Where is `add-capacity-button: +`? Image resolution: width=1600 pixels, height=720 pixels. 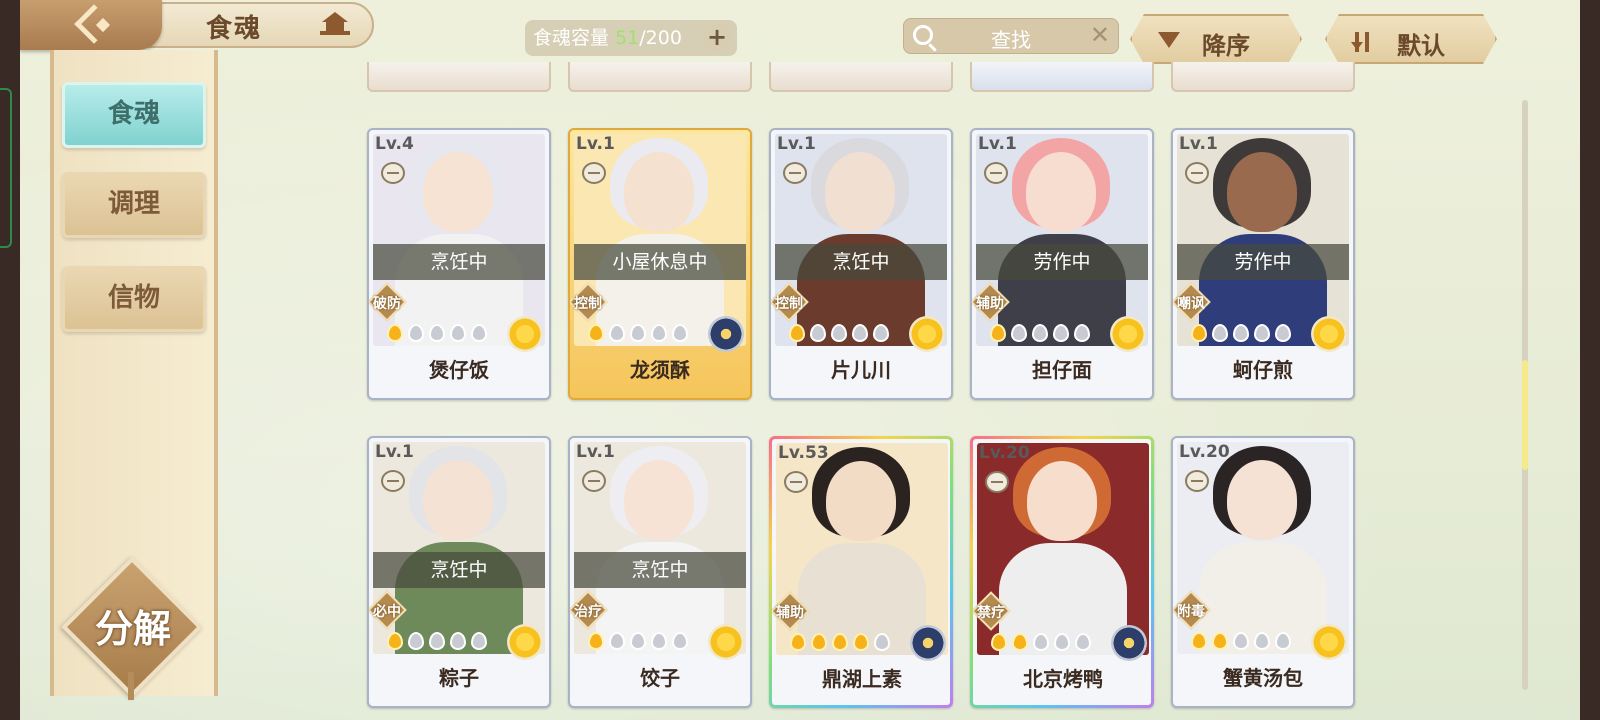 add-capacity-button: + is located at coordinates (717, 38).